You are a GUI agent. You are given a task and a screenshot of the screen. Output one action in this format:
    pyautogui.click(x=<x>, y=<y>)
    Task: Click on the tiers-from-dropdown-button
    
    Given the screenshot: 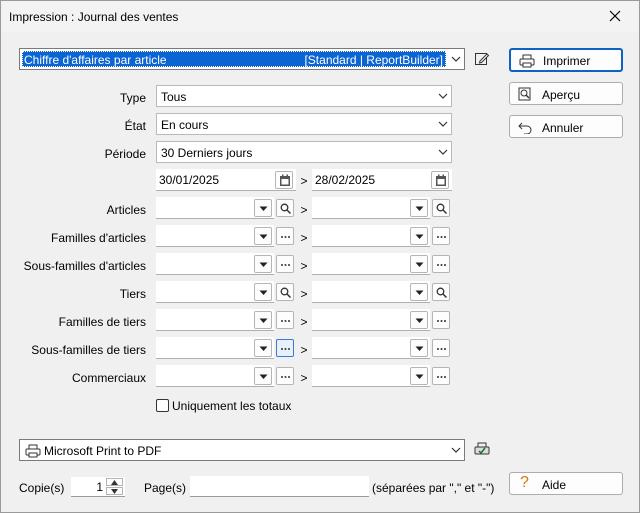 What is the action you would take?
    pyautogui.click(x=263, y=292)
    